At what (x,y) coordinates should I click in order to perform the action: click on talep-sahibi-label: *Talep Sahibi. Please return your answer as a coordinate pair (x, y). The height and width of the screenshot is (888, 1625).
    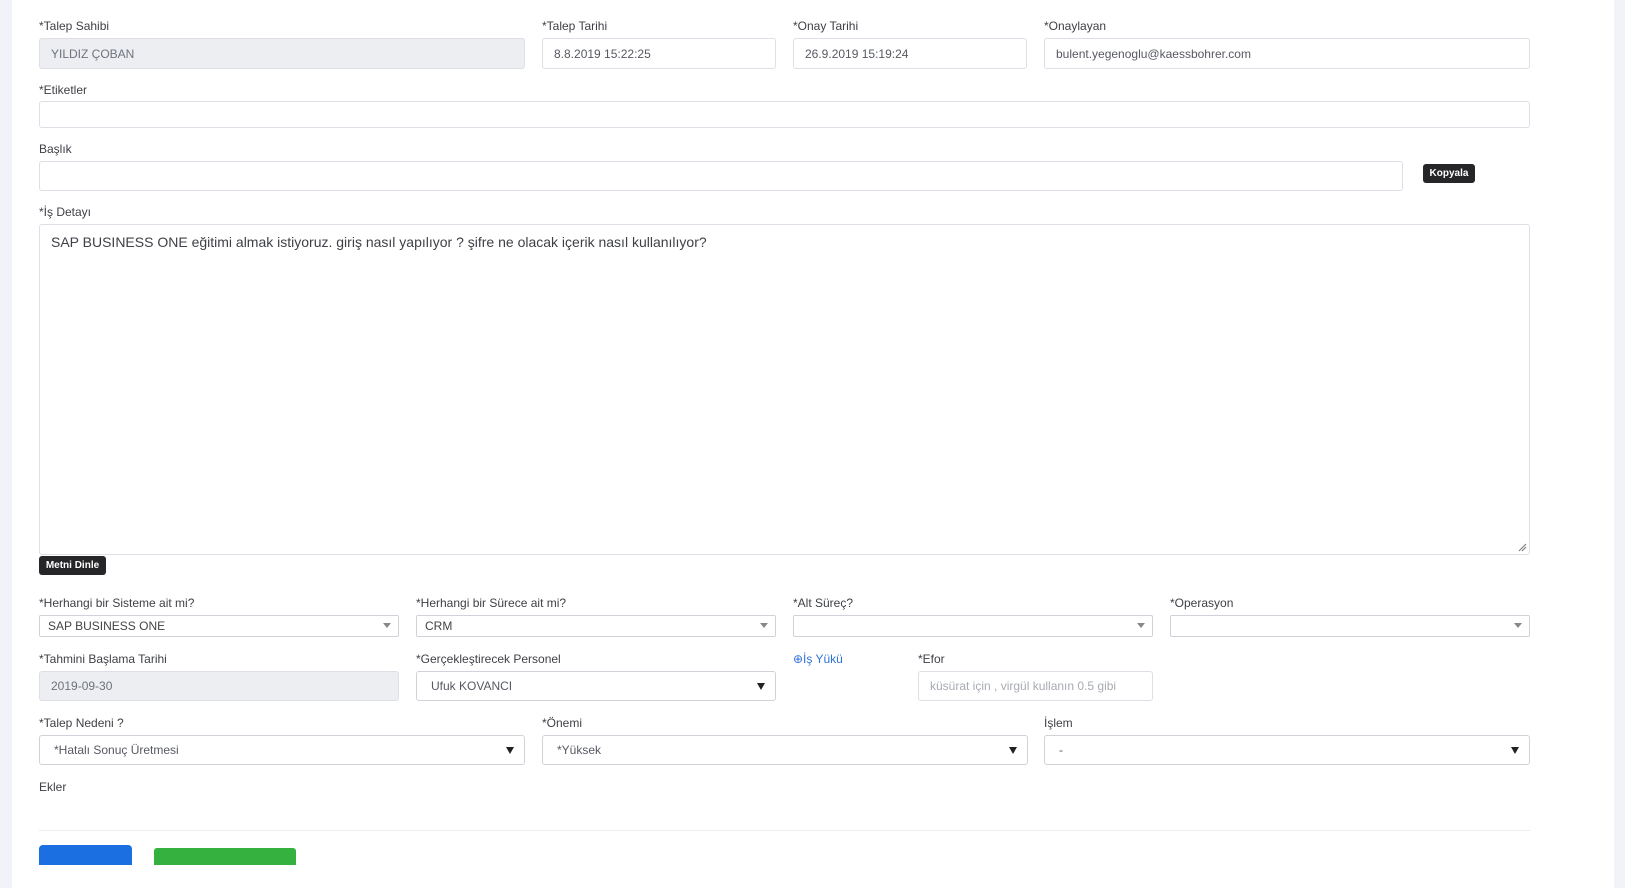
    Looking at the image, I should click on (74, 26).